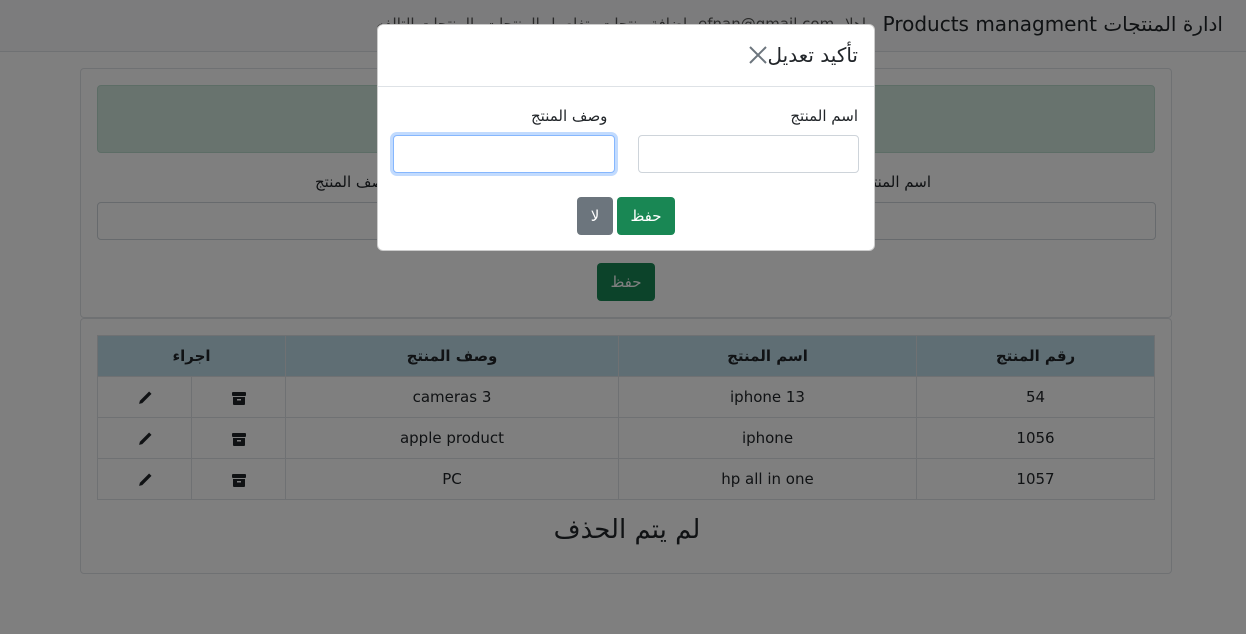 The image size is (1246, 634). Describe the element at coordinates (626, 137) in the screenshot. I see `edit-confirm-modal: تأكيد تعديل اسم المنتج وصف المنتج لا حفظ` at that location.